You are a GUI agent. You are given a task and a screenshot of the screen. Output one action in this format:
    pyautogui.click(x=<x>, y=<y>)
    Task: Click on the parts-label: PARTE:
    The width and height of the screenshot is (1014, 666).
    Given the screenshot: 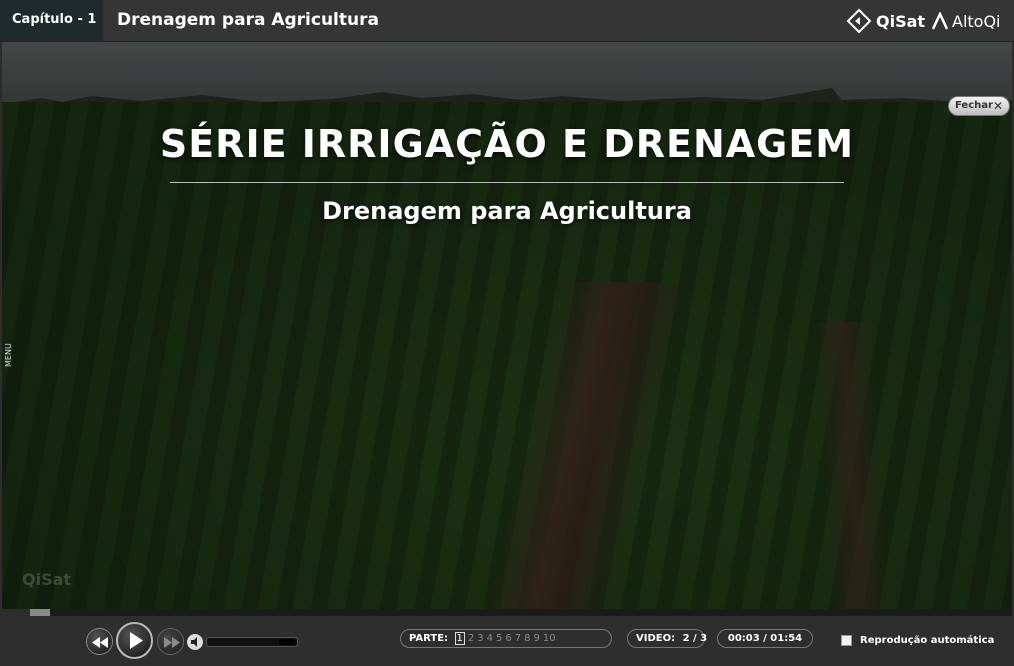 What is the action you would take?
    pyautogui.click(x=429, y=638)
    